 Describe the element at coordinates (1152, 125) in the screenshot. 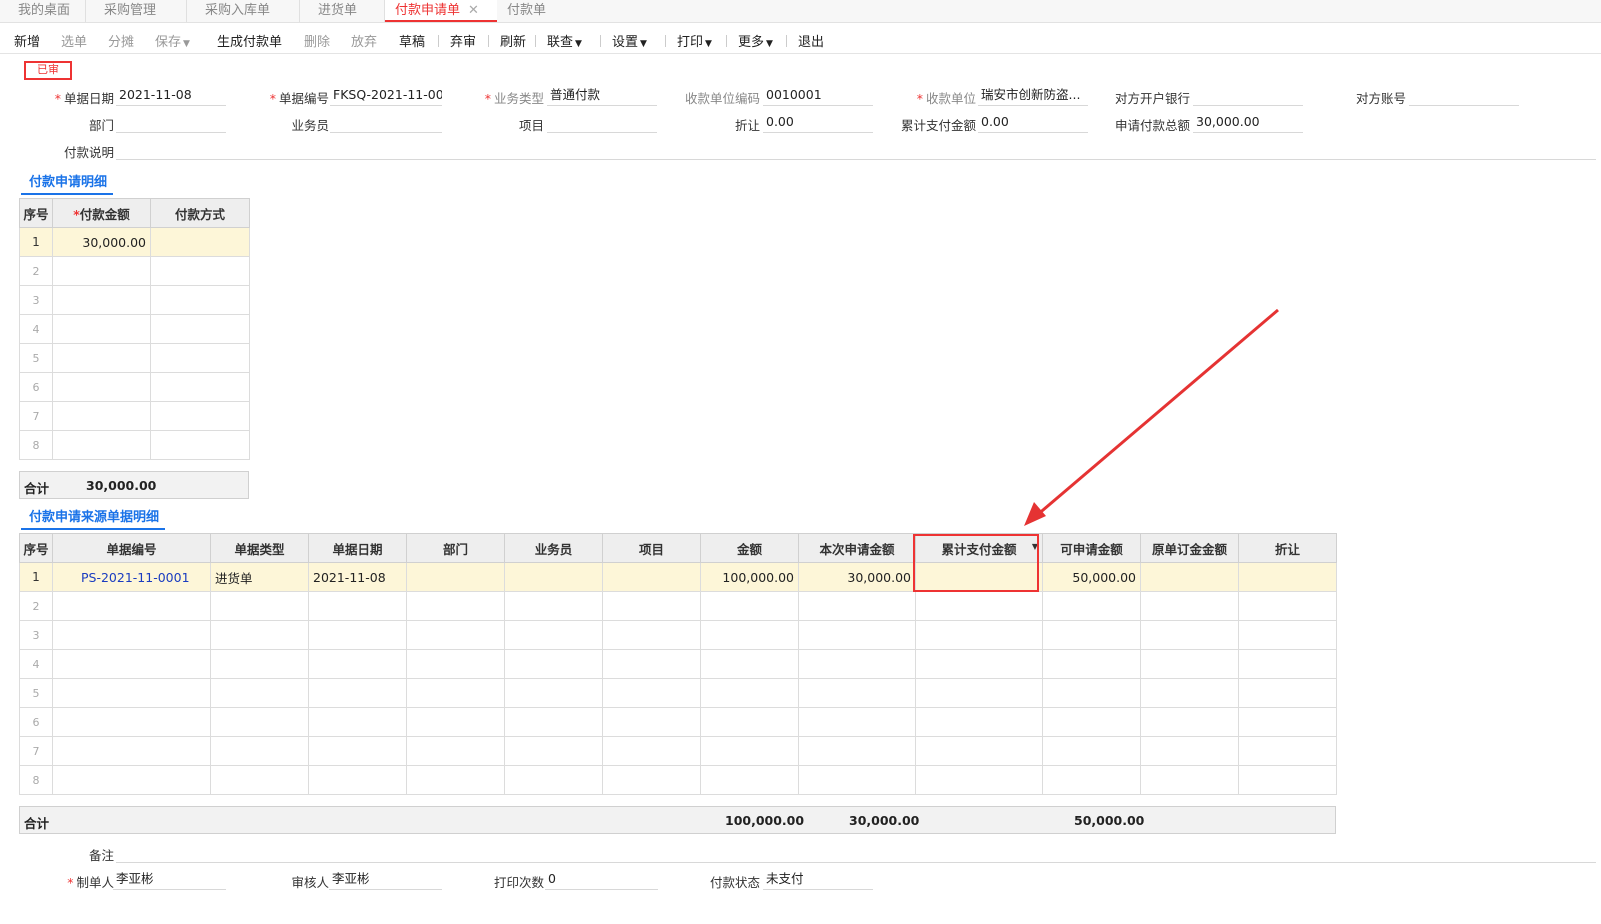

I see `apply-total-label: 申请付款总额` at that location.